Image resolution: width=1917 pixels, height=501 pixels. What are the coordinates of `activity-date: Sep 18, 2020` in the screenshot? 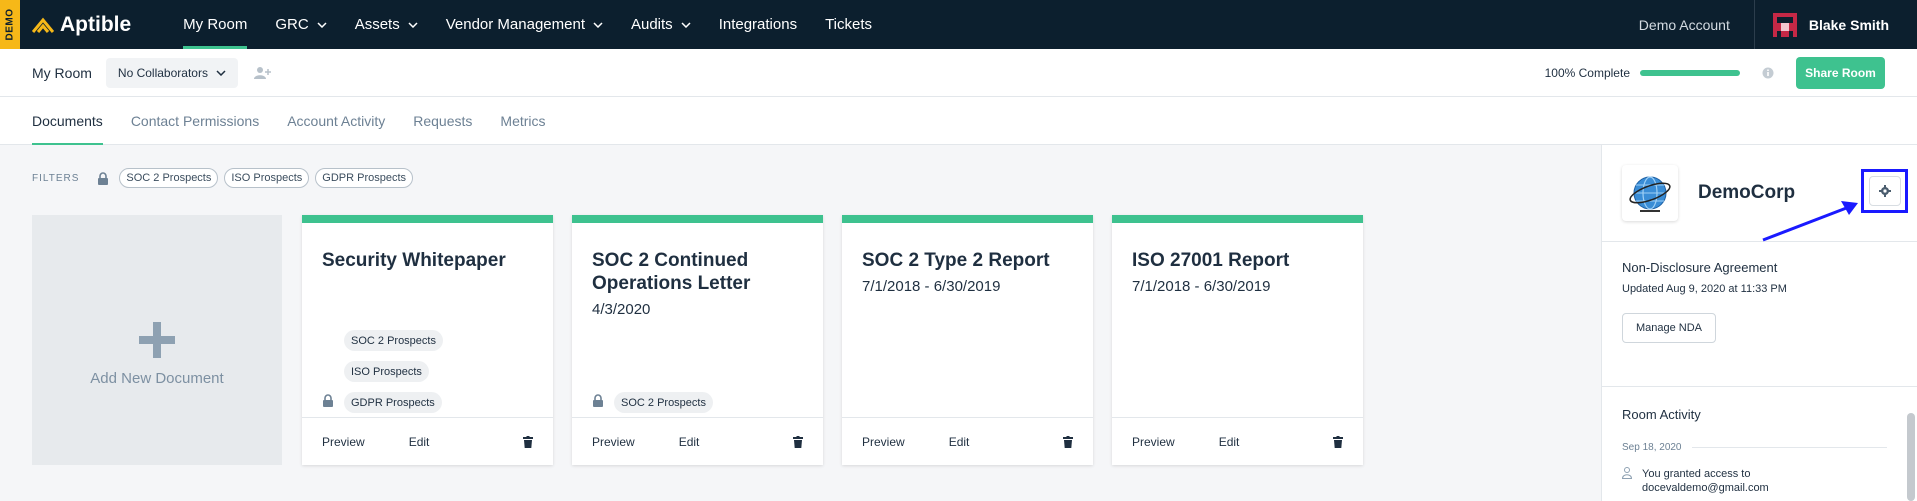 It's located at (1652, 447).